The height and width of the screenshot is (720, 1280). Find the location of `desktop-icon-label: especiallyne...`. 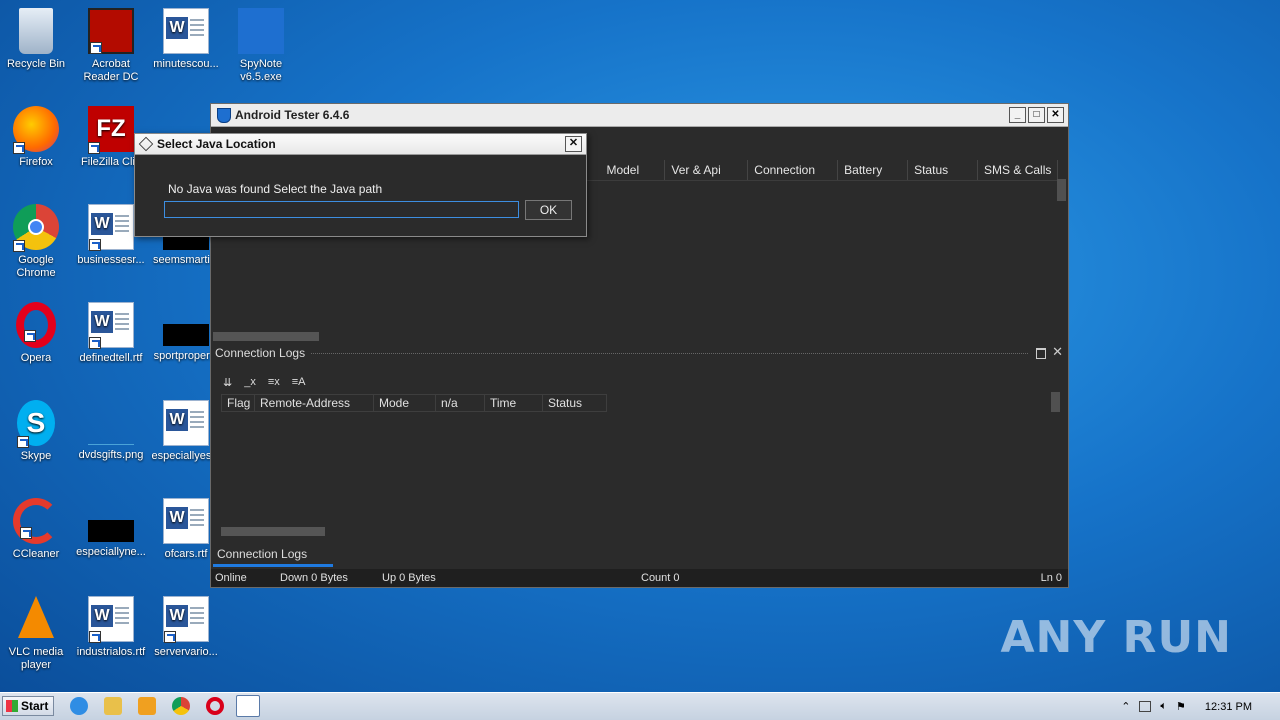

desktop-icon-label: especiallyne... is located at coordinates (111, 552).